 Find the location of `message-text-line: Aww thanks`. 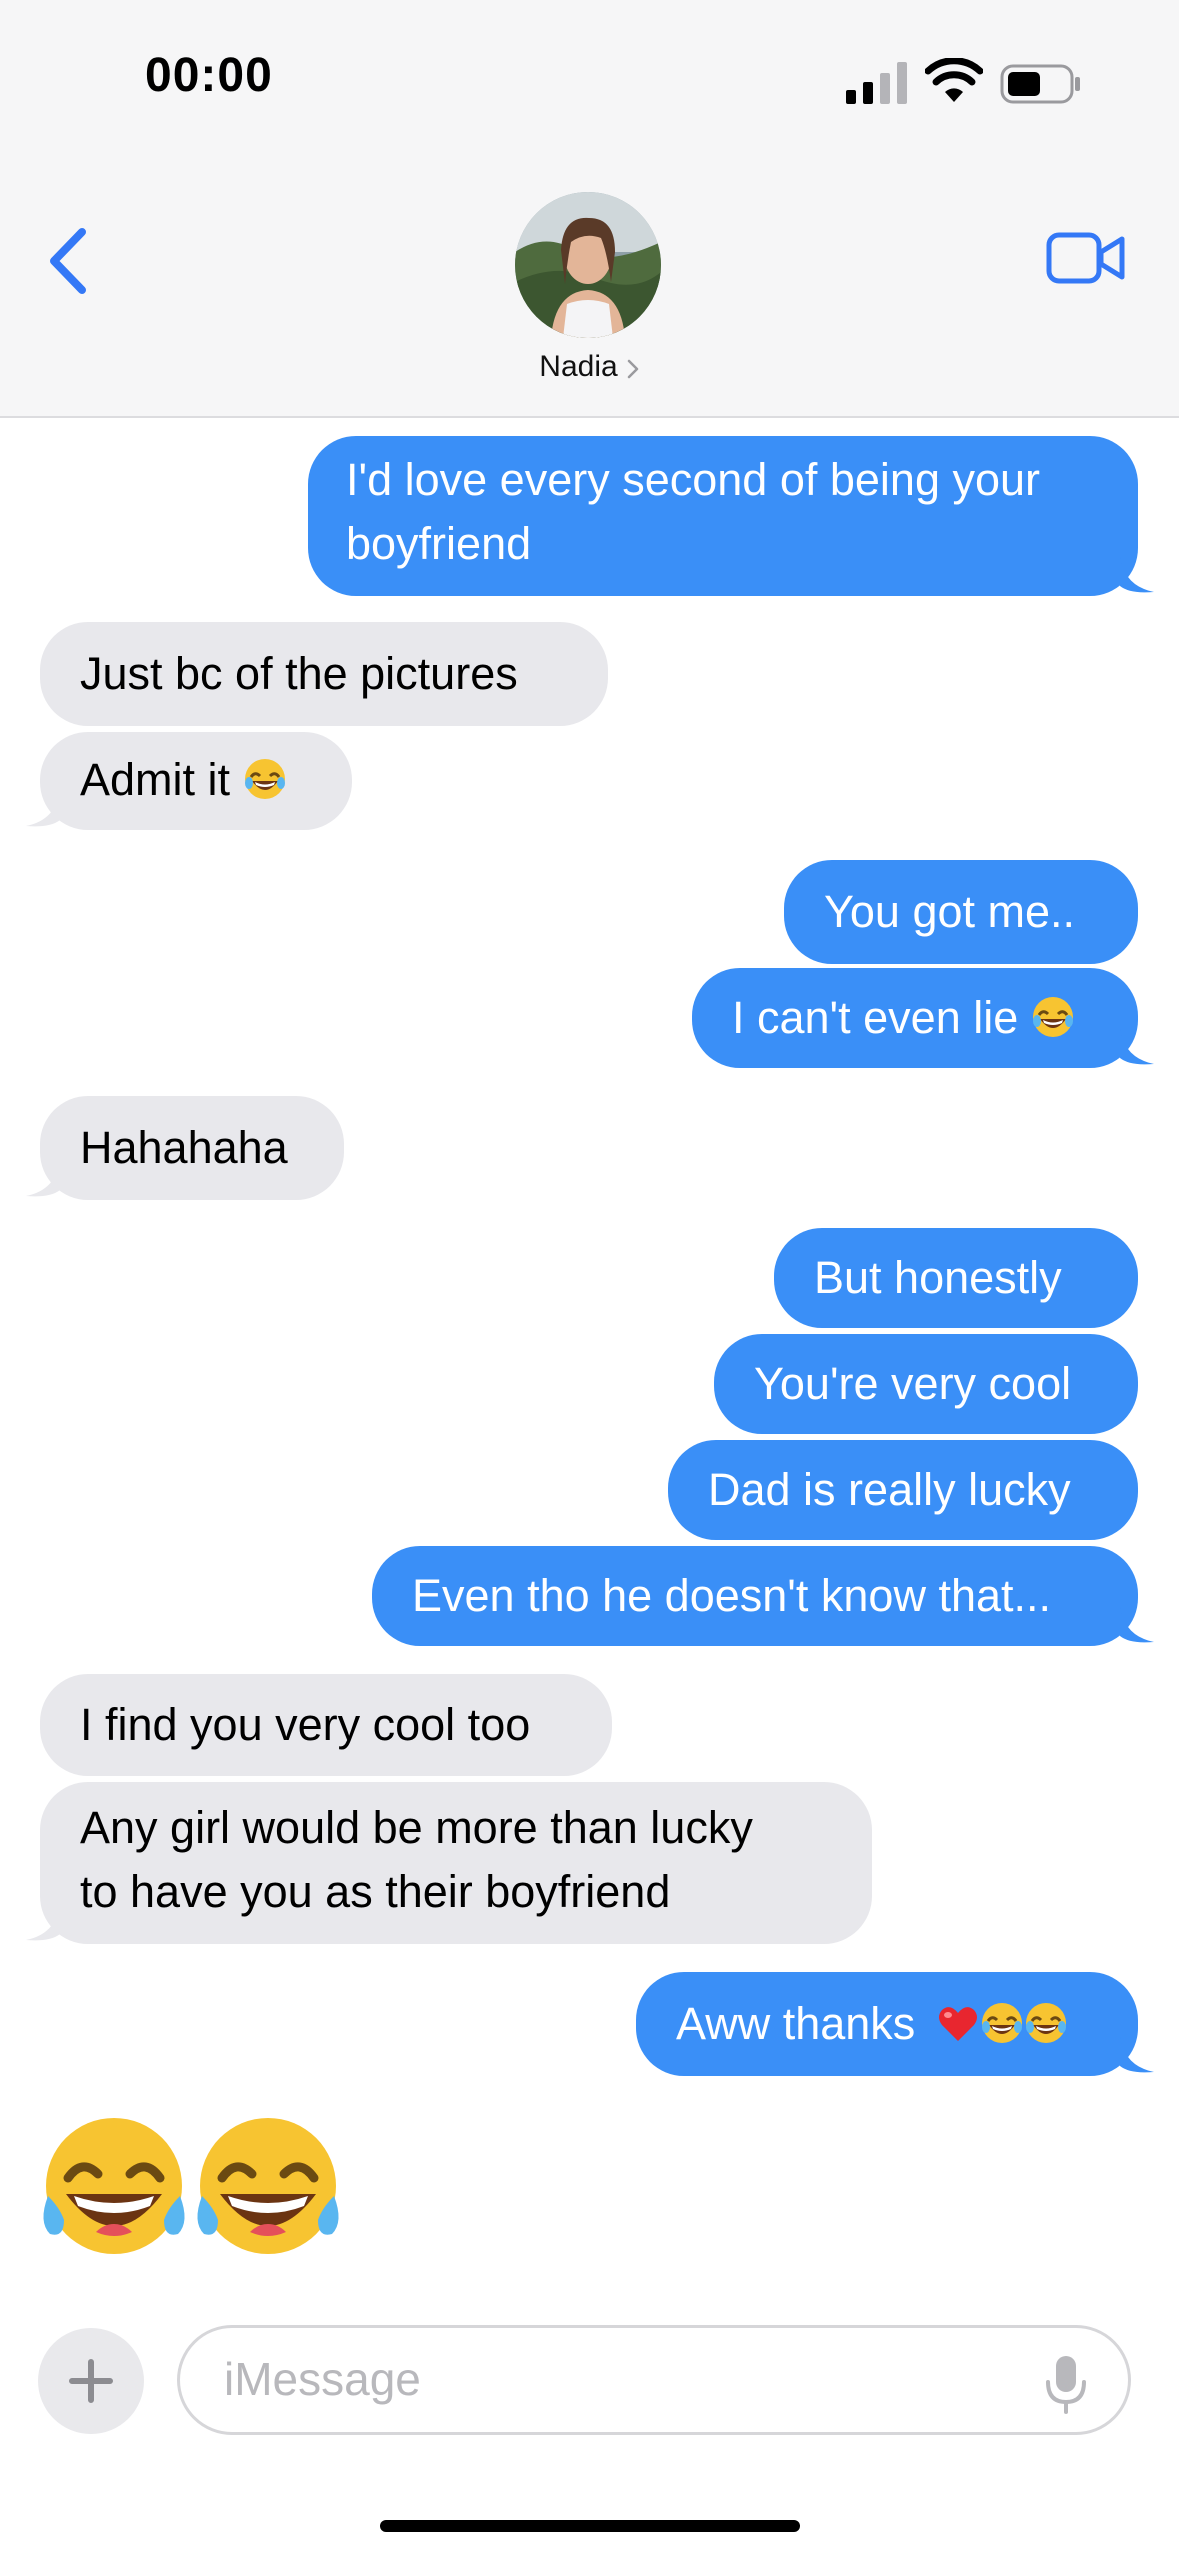

message-text-line: Aww thanks is located at coordinates (796, 2023).